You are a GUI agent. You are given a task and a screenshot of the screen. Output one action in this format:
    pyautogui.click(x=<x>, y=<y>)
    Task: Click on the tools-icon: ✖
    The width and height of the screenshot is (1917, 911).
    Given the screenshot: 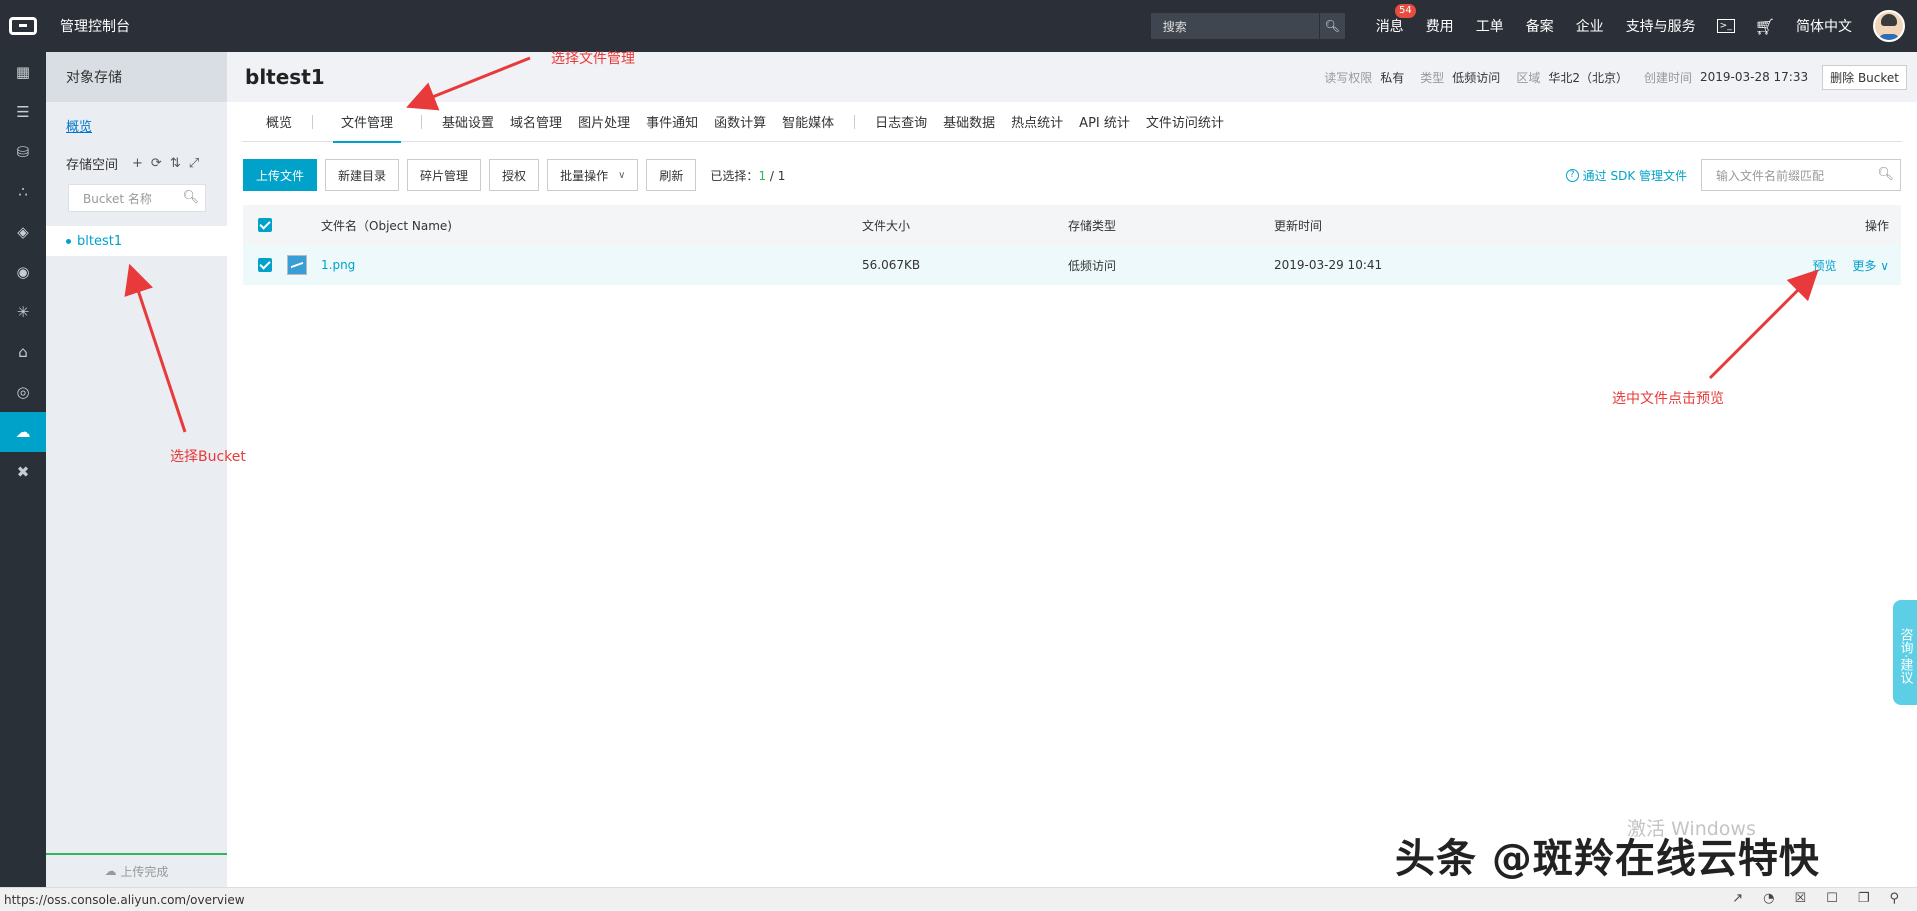 What is the action you would take?
    pyautogui.click(x=23, y=472)
    